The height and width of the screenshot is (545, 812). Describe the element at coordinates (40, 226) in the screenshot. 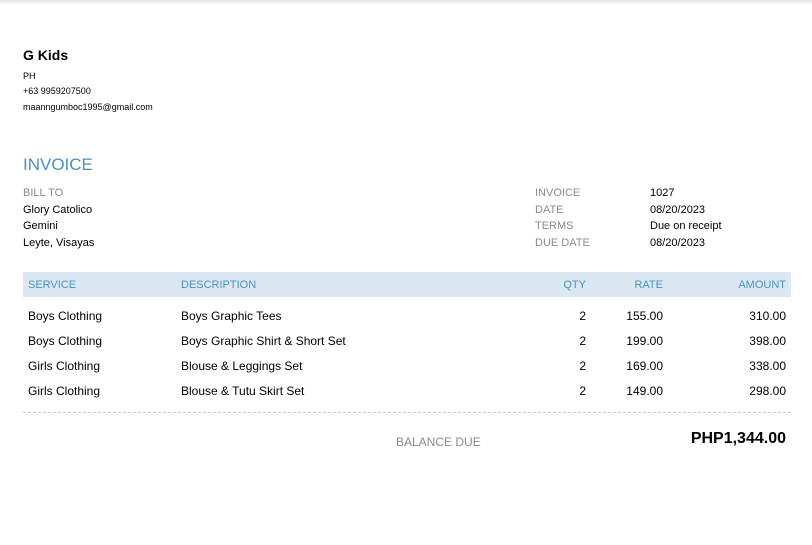

I see `bill-to-company: Gemini` at that location.